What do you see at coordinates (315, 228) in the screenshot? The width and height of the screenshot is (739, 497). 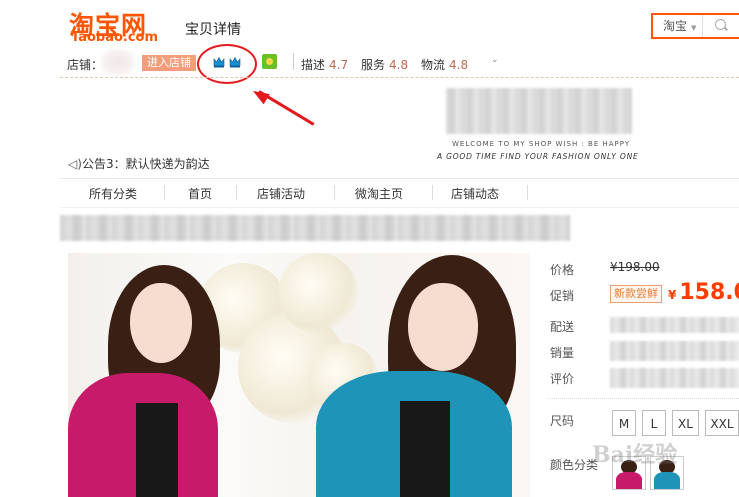 I see `product-title-blurred` at bounding box center [315, 228].